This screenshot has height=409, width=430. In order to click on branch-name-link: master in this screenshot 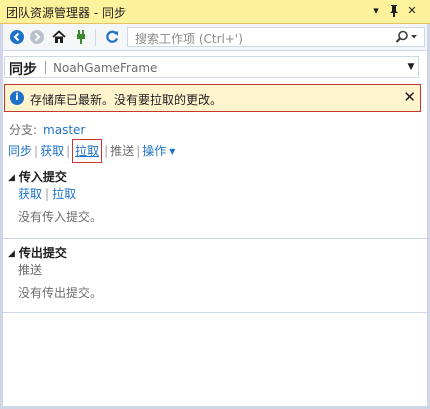, I will do `click(64, 130)`.